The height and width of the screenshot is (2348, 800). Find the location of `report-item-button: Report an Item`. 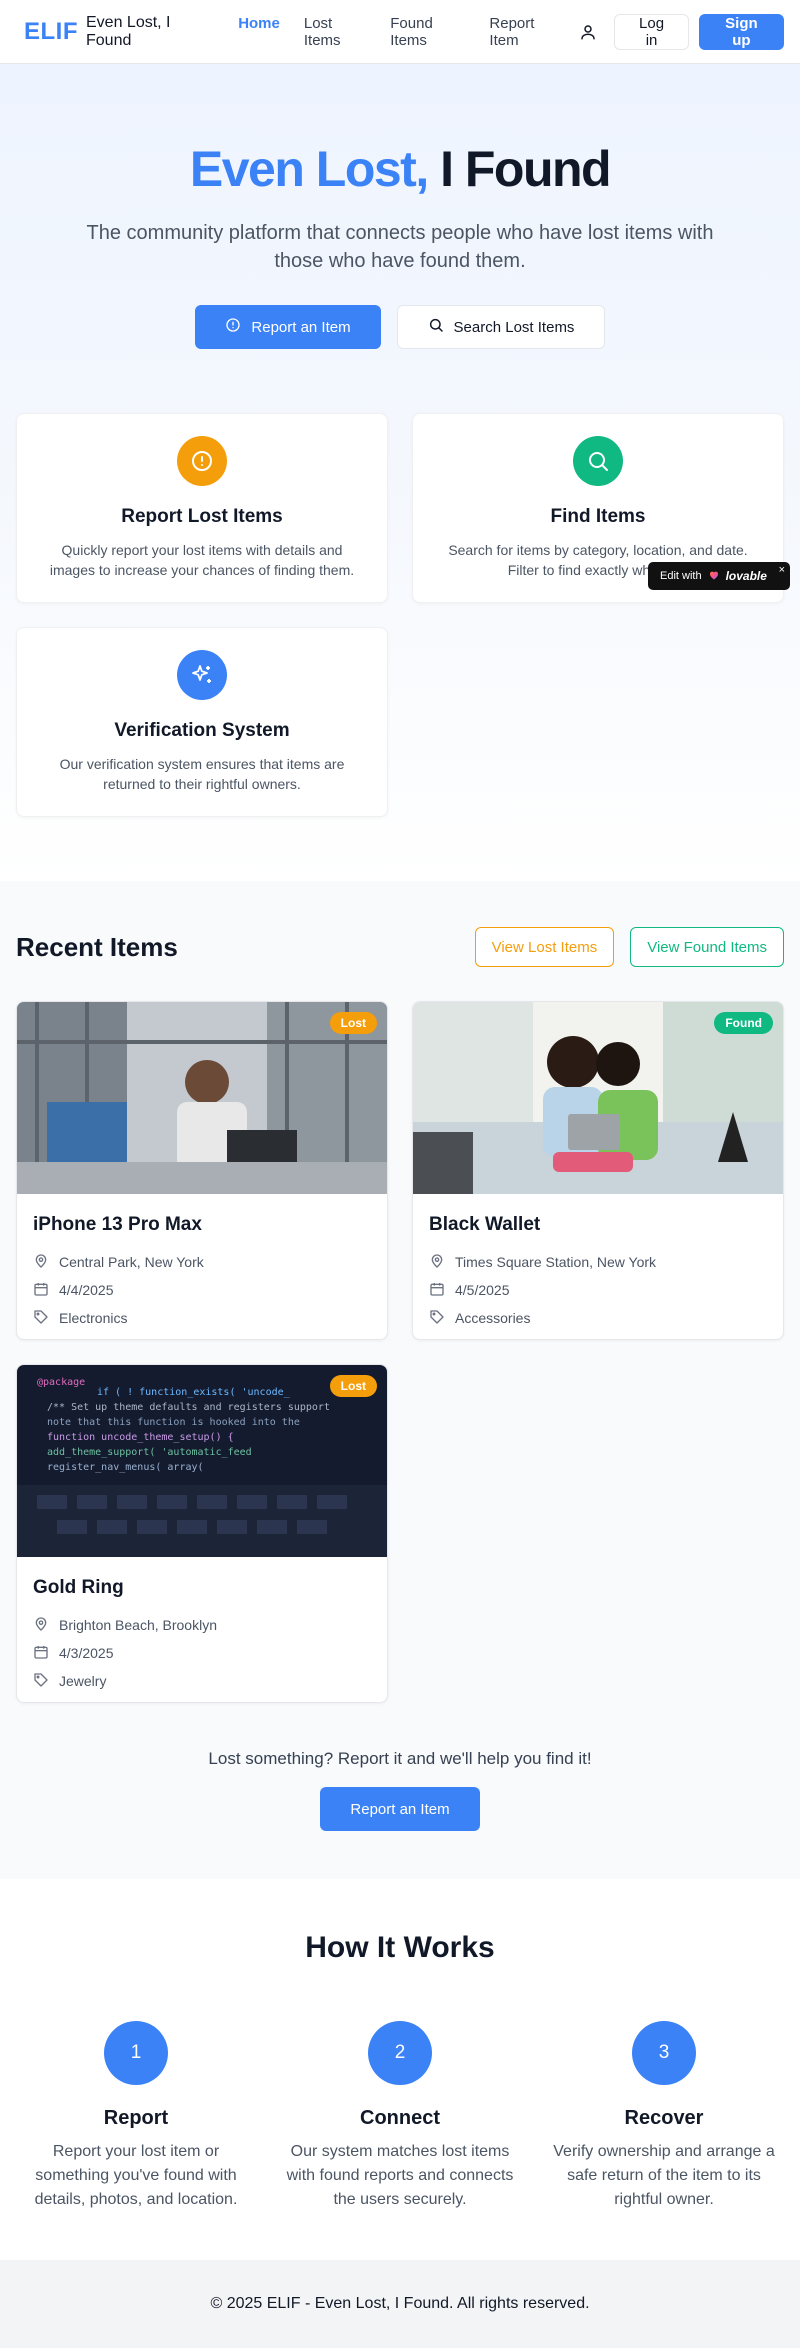

report-item-button: Report an Item is located at coordinates (288, 327).